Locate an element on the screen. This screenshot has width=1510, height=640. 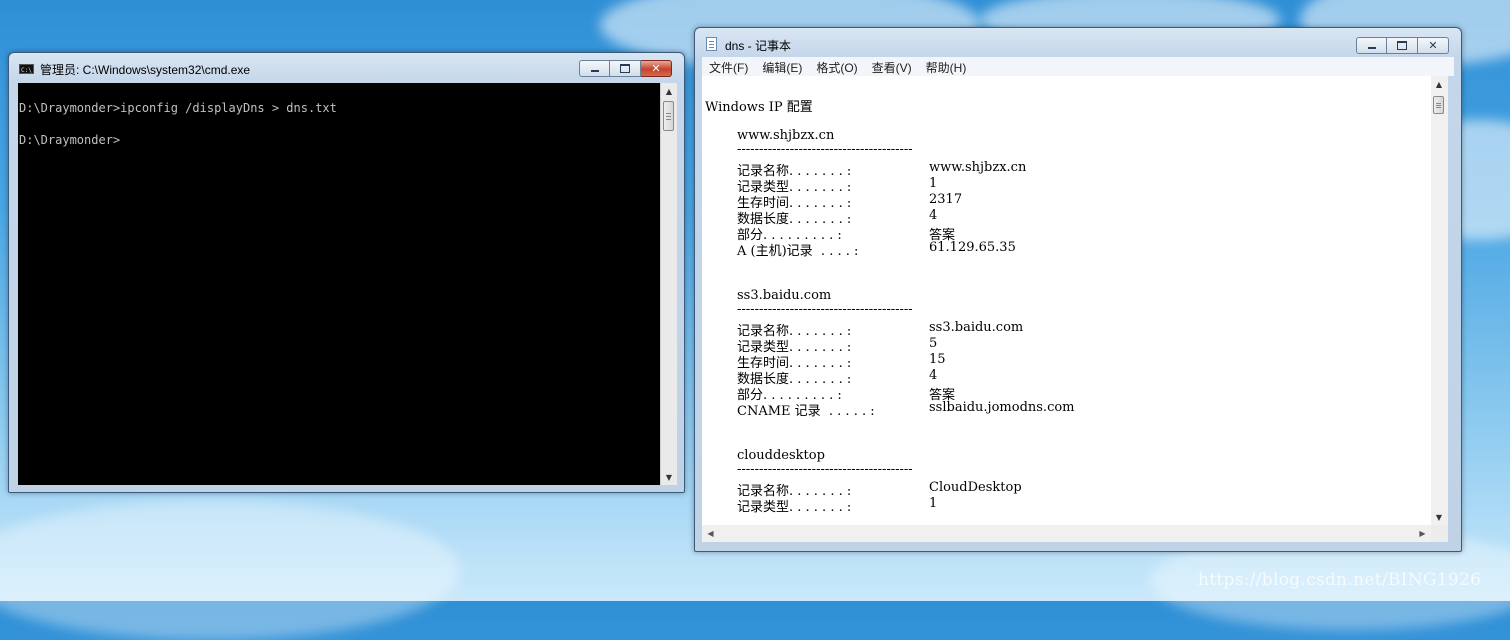
resize-grip is located at coordinates (1439, 533).